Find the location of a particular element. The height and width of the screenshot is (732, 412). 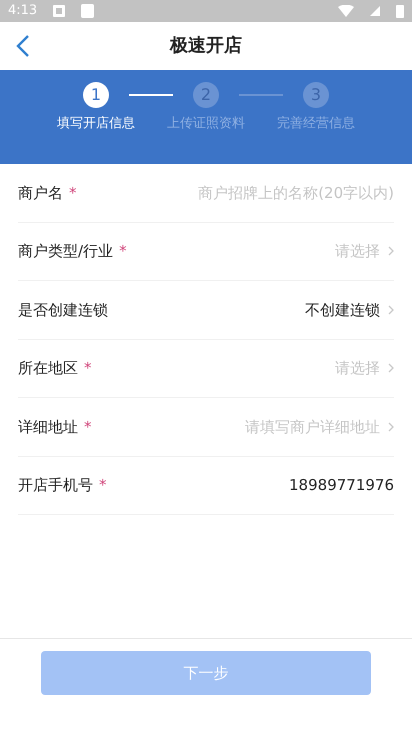

field-label: 商户名 is located at coordinates (40, 193).